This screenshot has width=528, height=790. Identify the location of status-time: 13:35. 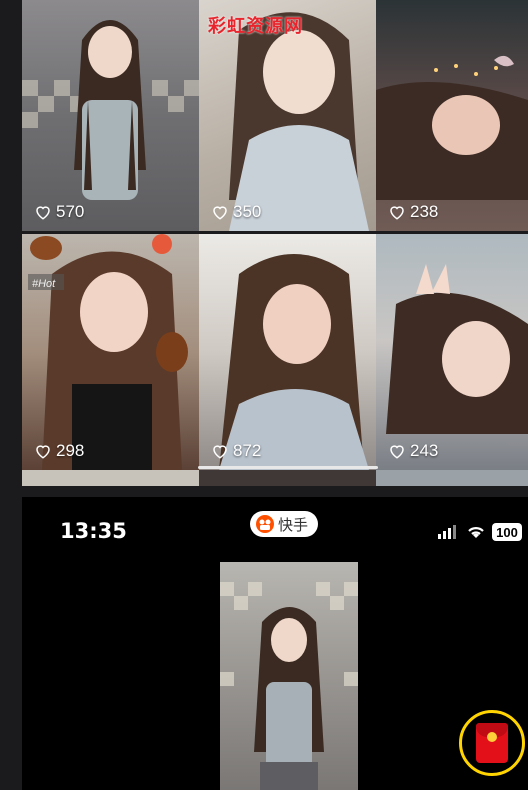
(93, 531).